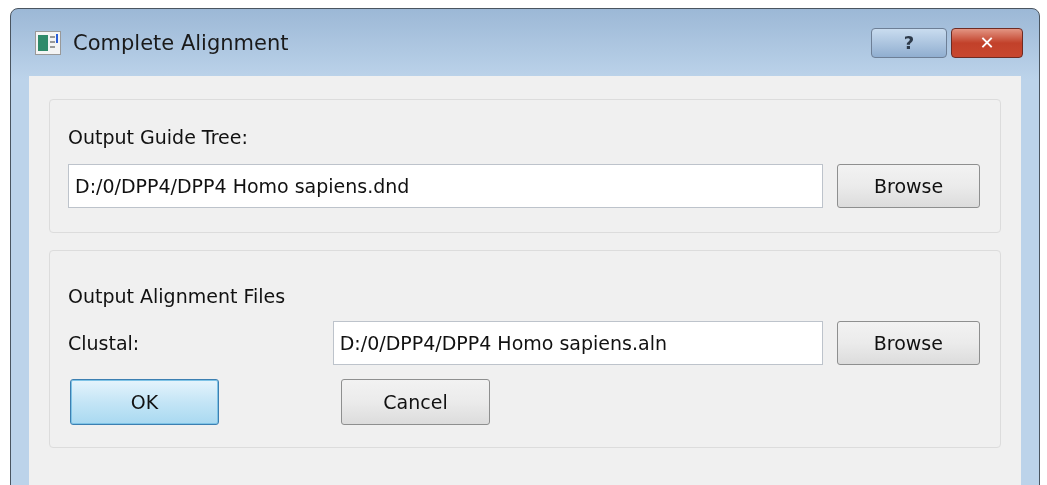 This screenshot has width=1047, height=485. Describe the element at coordinates (415, 402) in the screenshot. I see `cancel-button: Cancel` at that location.